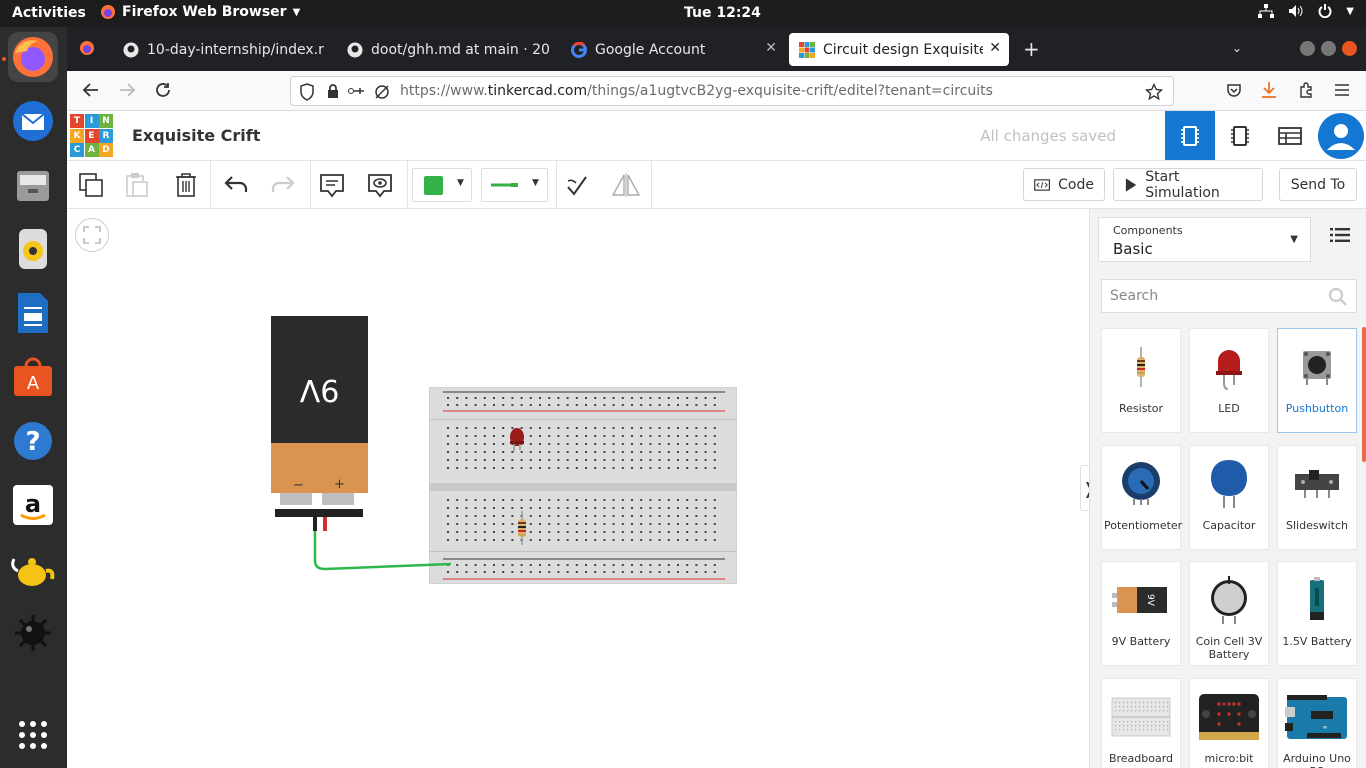  I want to click on list-view-button, so click(1340, 237).